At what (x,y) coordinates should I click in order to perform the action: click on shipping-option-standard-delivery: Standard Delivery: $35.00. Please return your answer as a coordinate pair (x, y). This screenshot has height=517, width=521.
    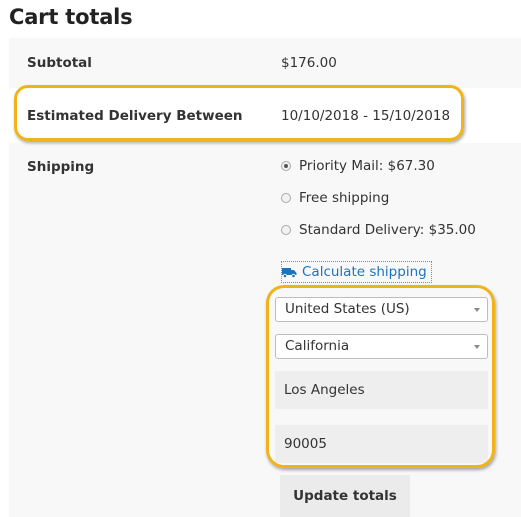
    Looking at the image, I should click on (378, 230).